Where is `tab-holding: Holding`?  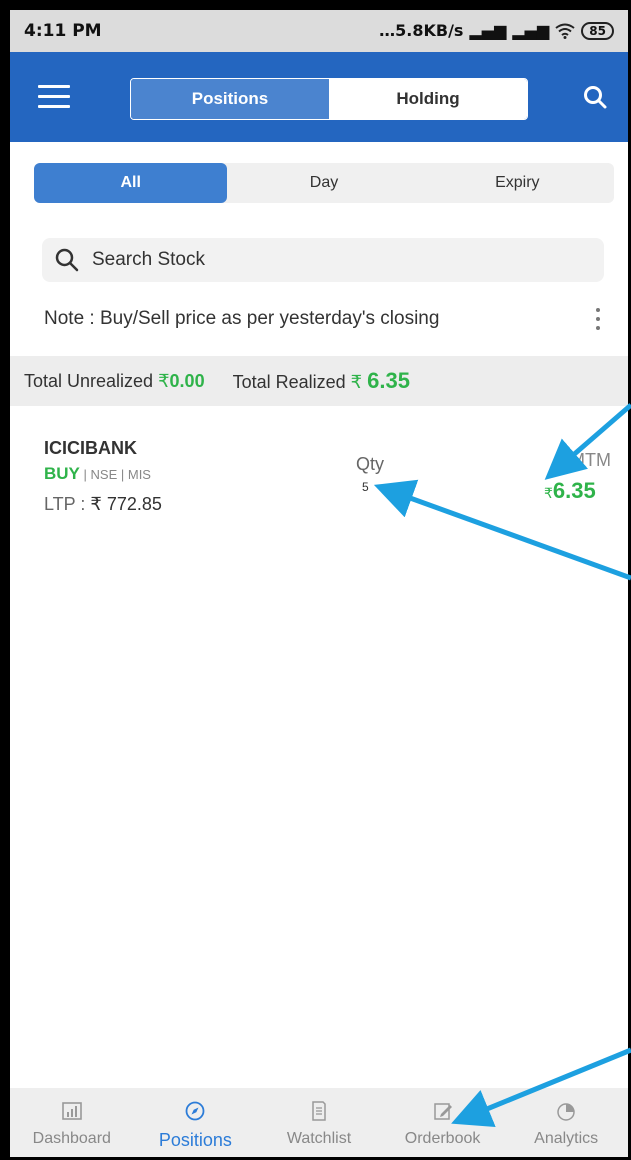 tab-holding: Holding is located at coordinates (428, 99).